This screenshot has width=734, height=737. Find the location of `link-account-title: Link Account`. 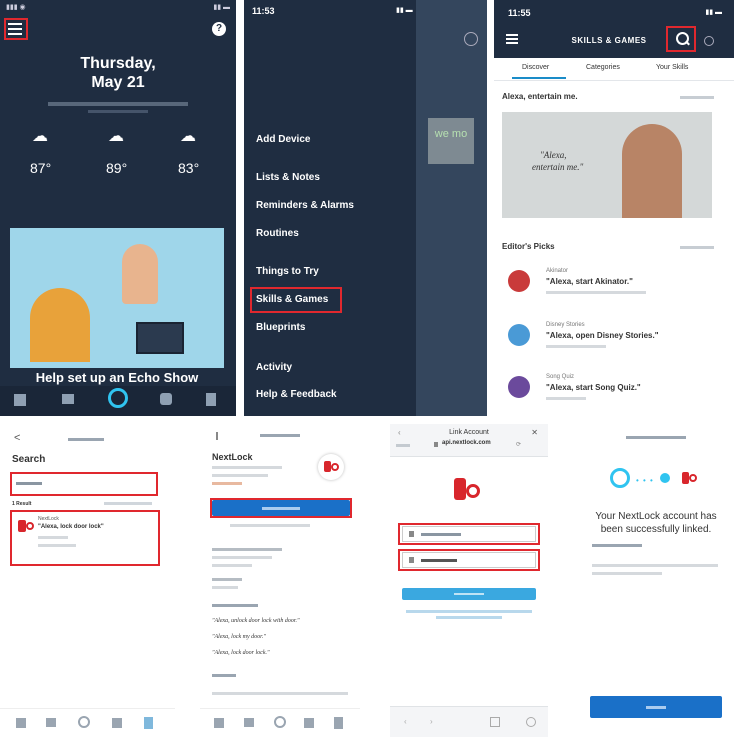

link-account-title: Link Account is located at coordinates (469, 432).